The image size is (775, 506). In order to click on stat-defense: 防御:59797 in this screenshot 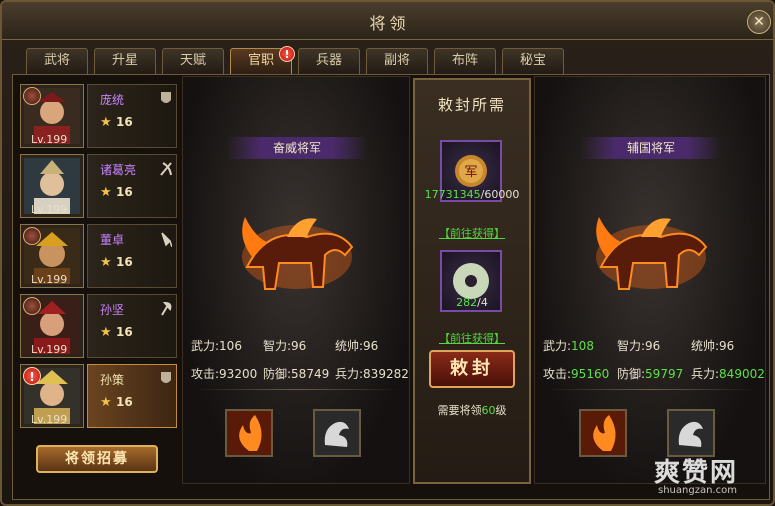, I will do `click(650, 374)`.